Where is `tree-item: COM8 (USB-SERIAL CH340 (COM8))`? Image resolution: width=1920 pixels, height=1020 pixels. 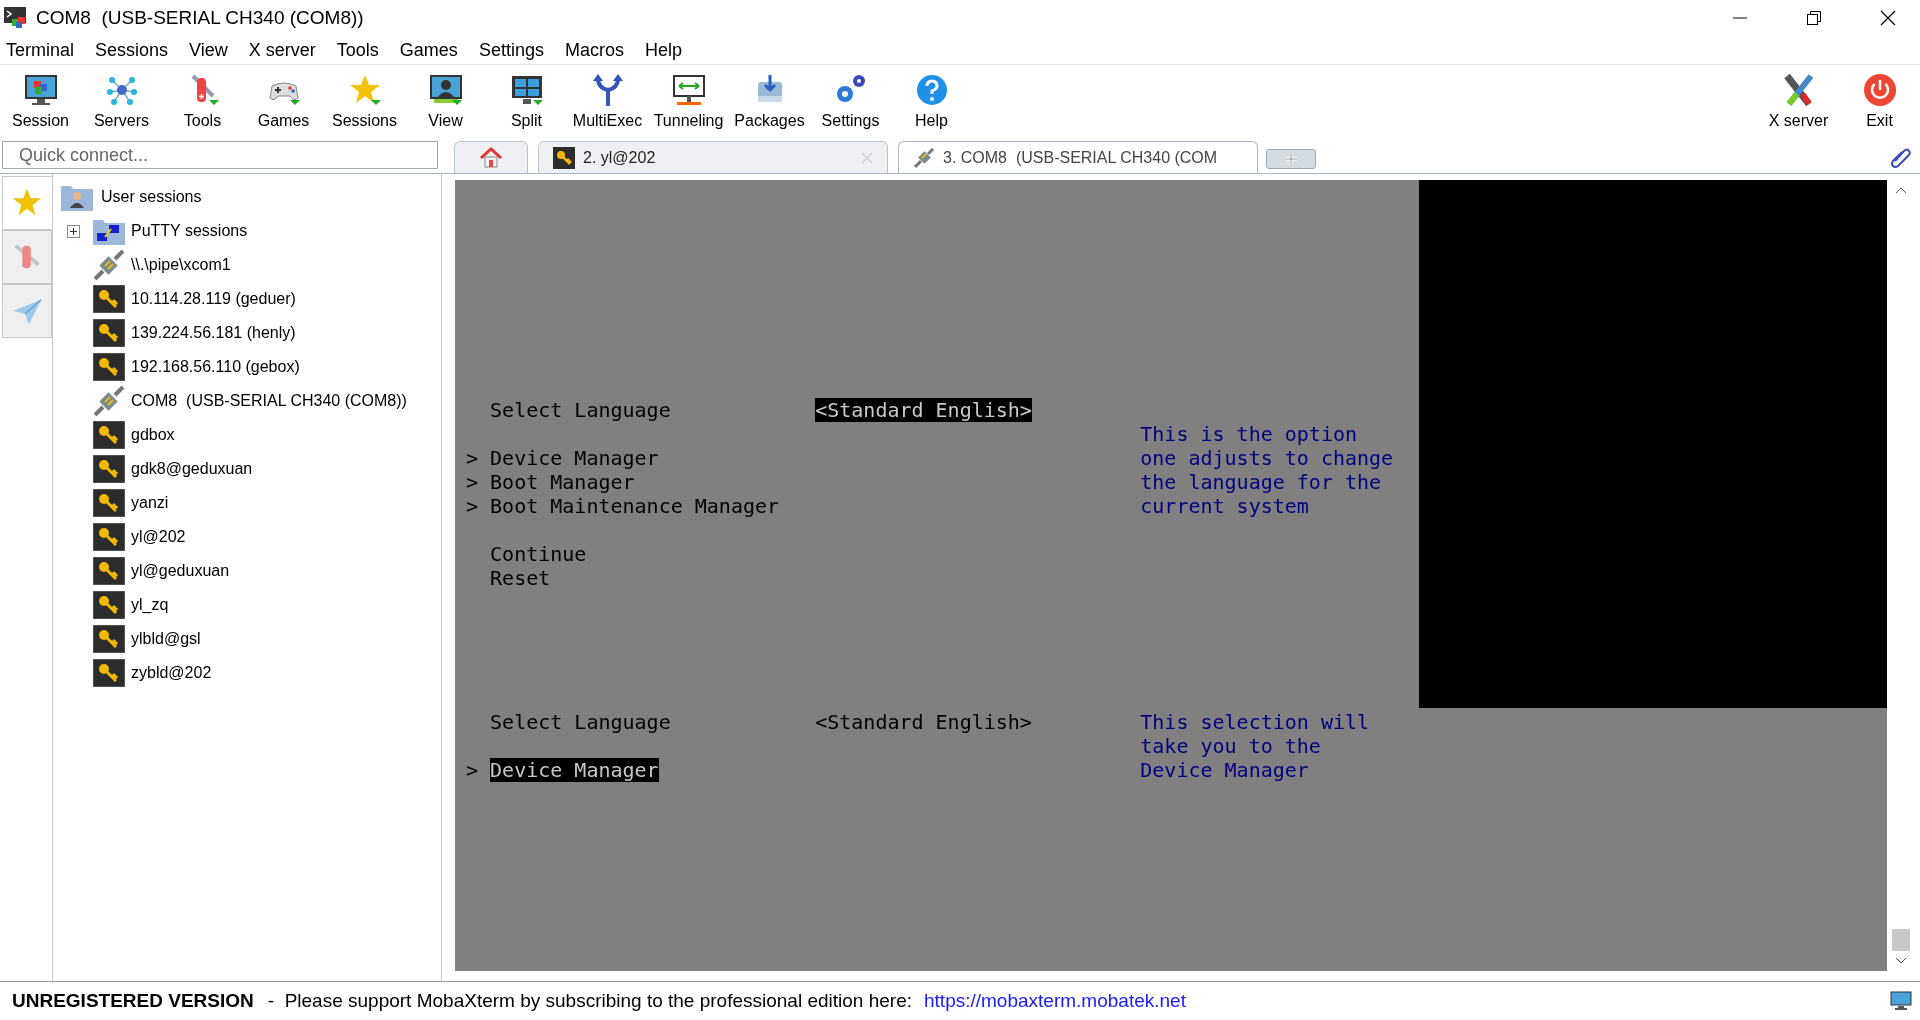 tree-item: COM8 (USB-SERIAL CH340 (COM8)) is located at coordinates (269, 401).